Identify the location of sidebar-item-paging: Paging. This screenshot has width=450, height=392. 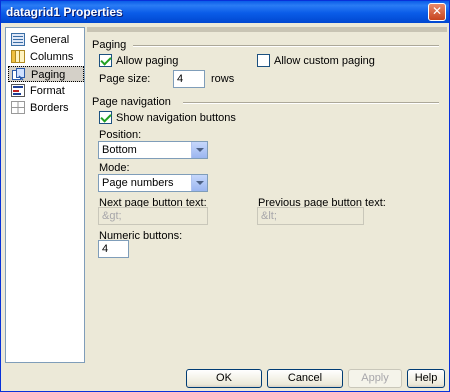
(46, 74).